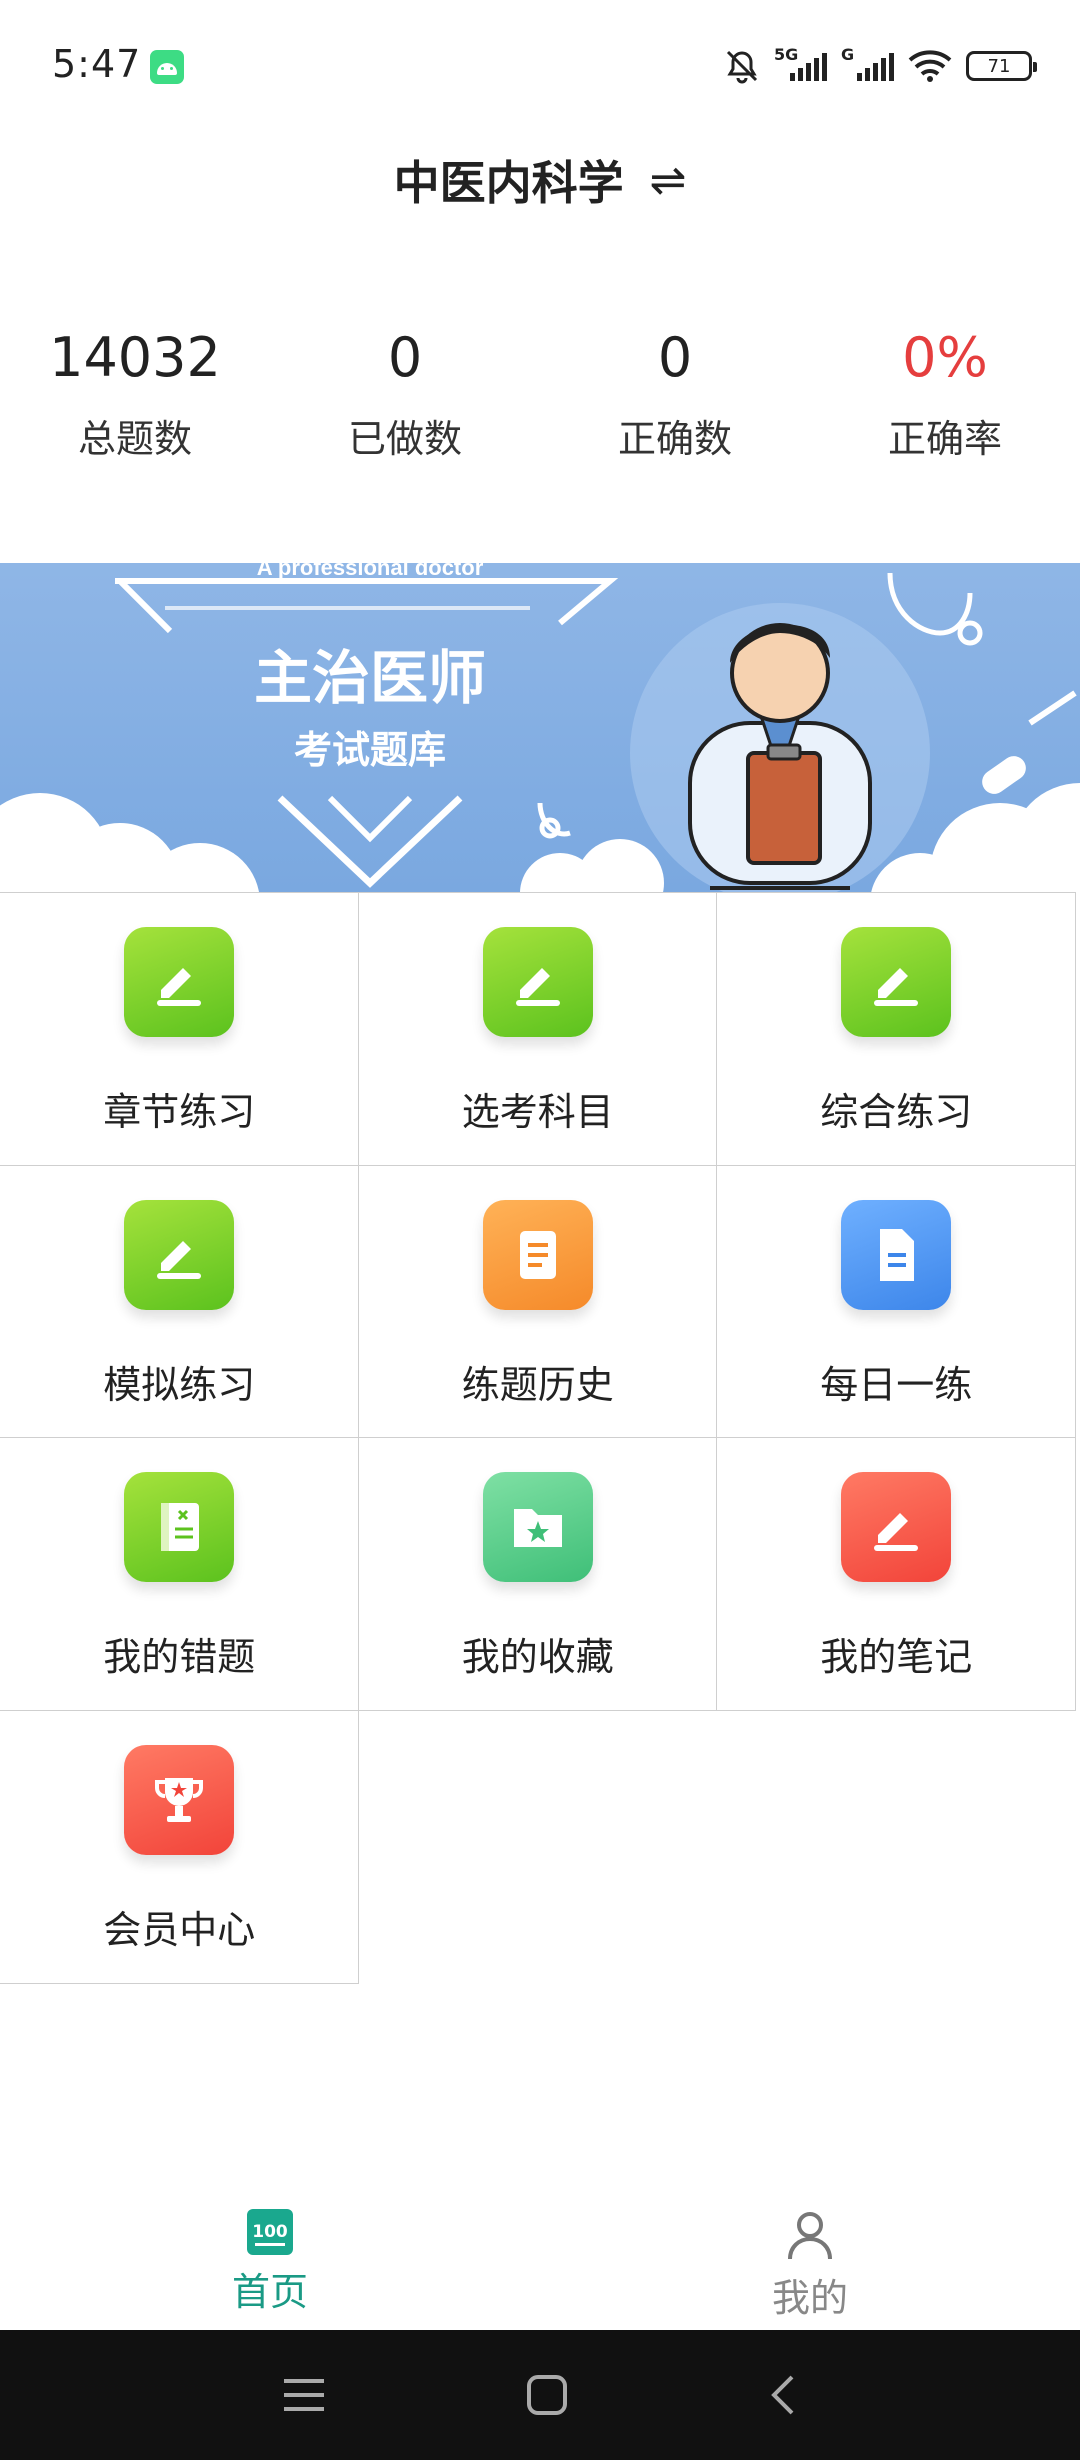 This screenshot has height=2460, width=1080. I want to click on grid-item-label: 选考科目, so click(537, 1112).